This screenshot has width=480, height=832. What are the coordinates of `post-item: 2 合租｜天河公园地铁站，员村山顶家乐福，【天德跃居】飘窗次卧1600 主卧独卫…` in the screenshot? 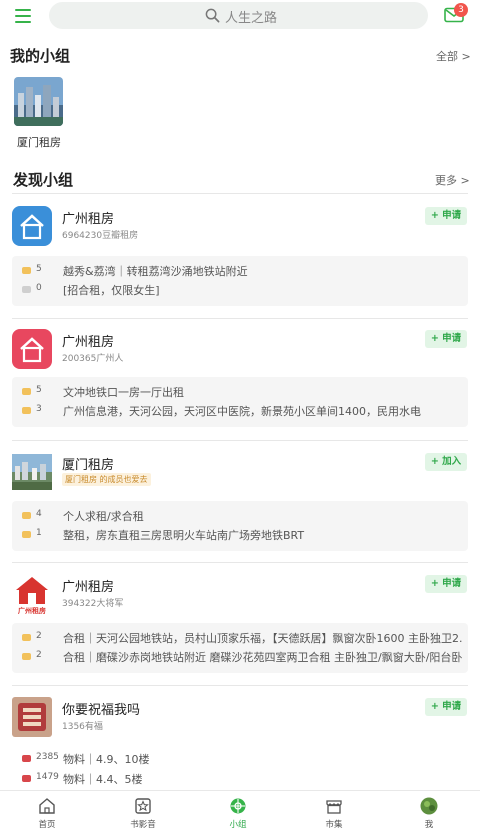 It's located at (240, 638).